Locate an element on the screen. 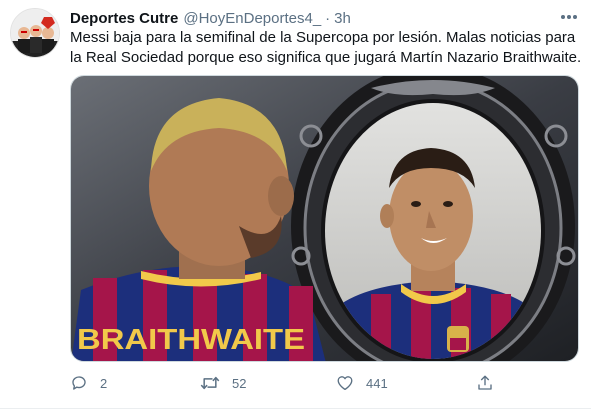 This screenshot has width=591, height=409. retweet-icon is located at coordinates (210, 383).